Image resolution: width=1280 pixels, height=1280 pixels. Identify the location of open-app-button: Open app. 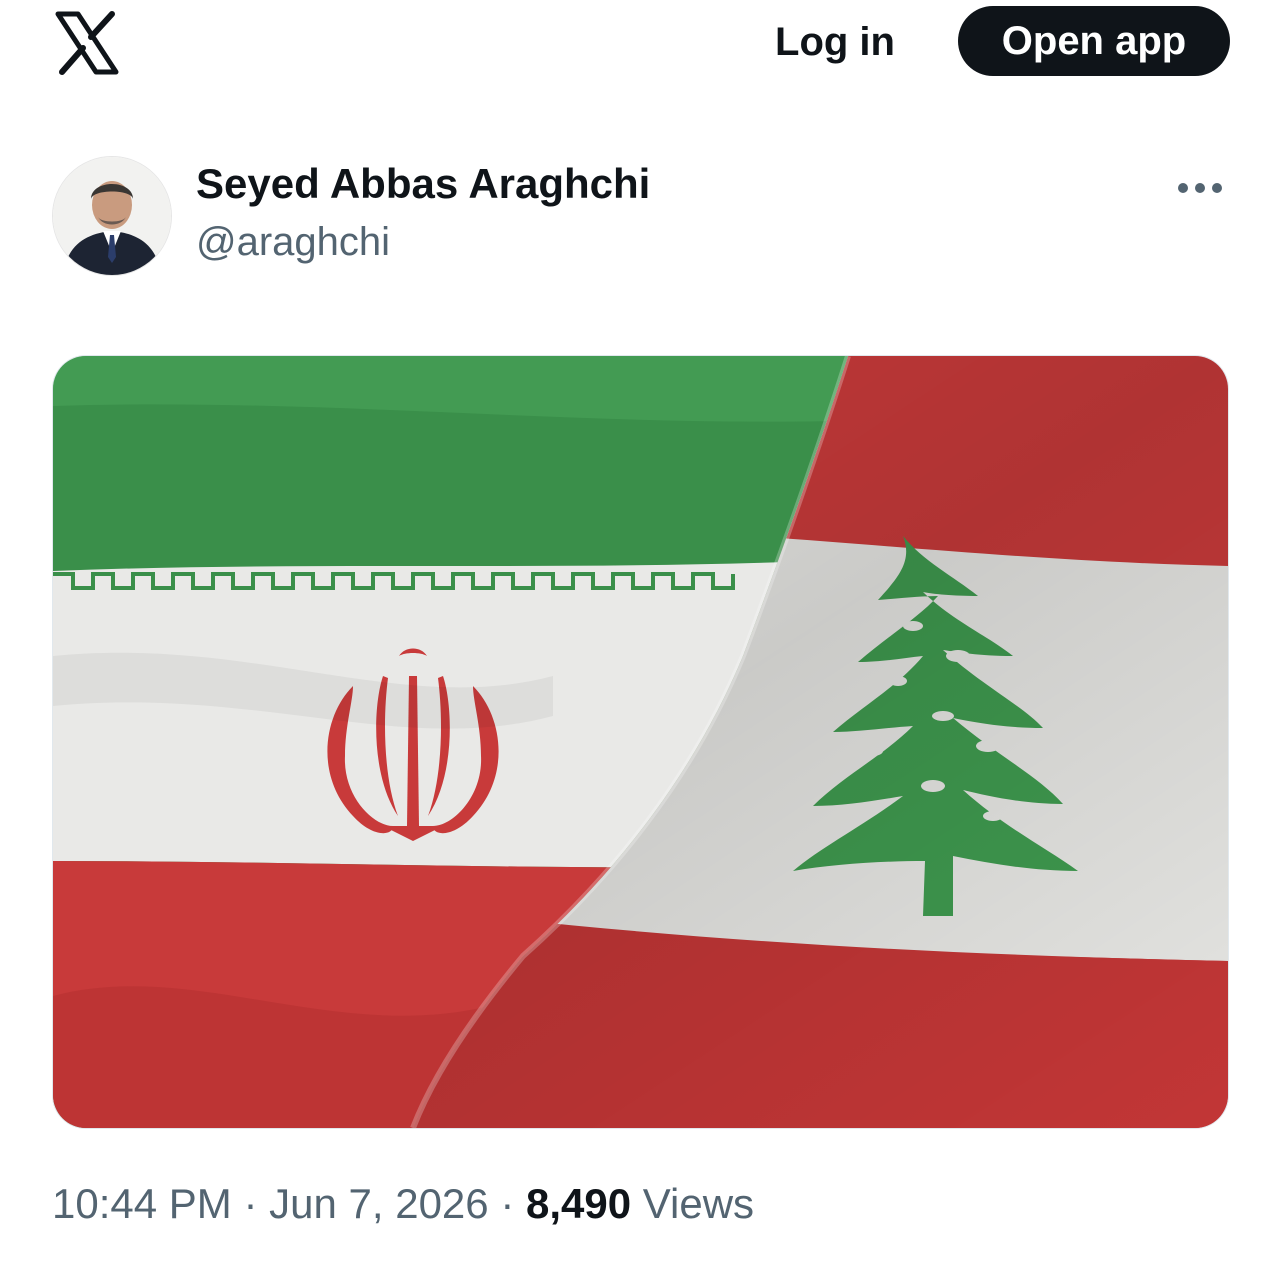
(1094, 41).